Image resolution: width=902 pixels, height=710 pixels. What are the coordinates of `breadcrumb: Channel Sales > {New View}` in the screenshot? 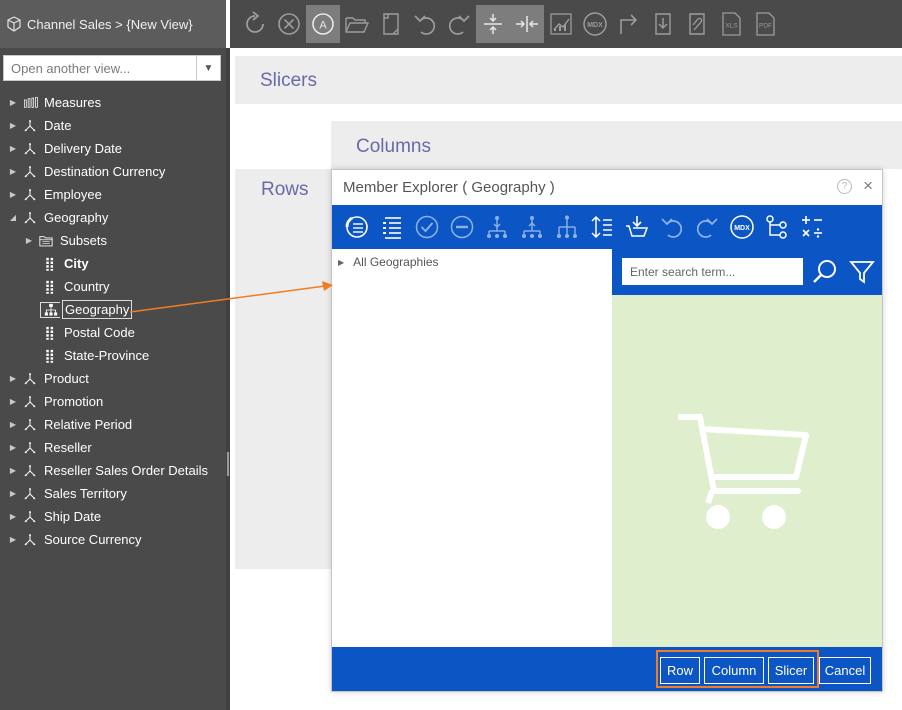 It's located at (110, 24).